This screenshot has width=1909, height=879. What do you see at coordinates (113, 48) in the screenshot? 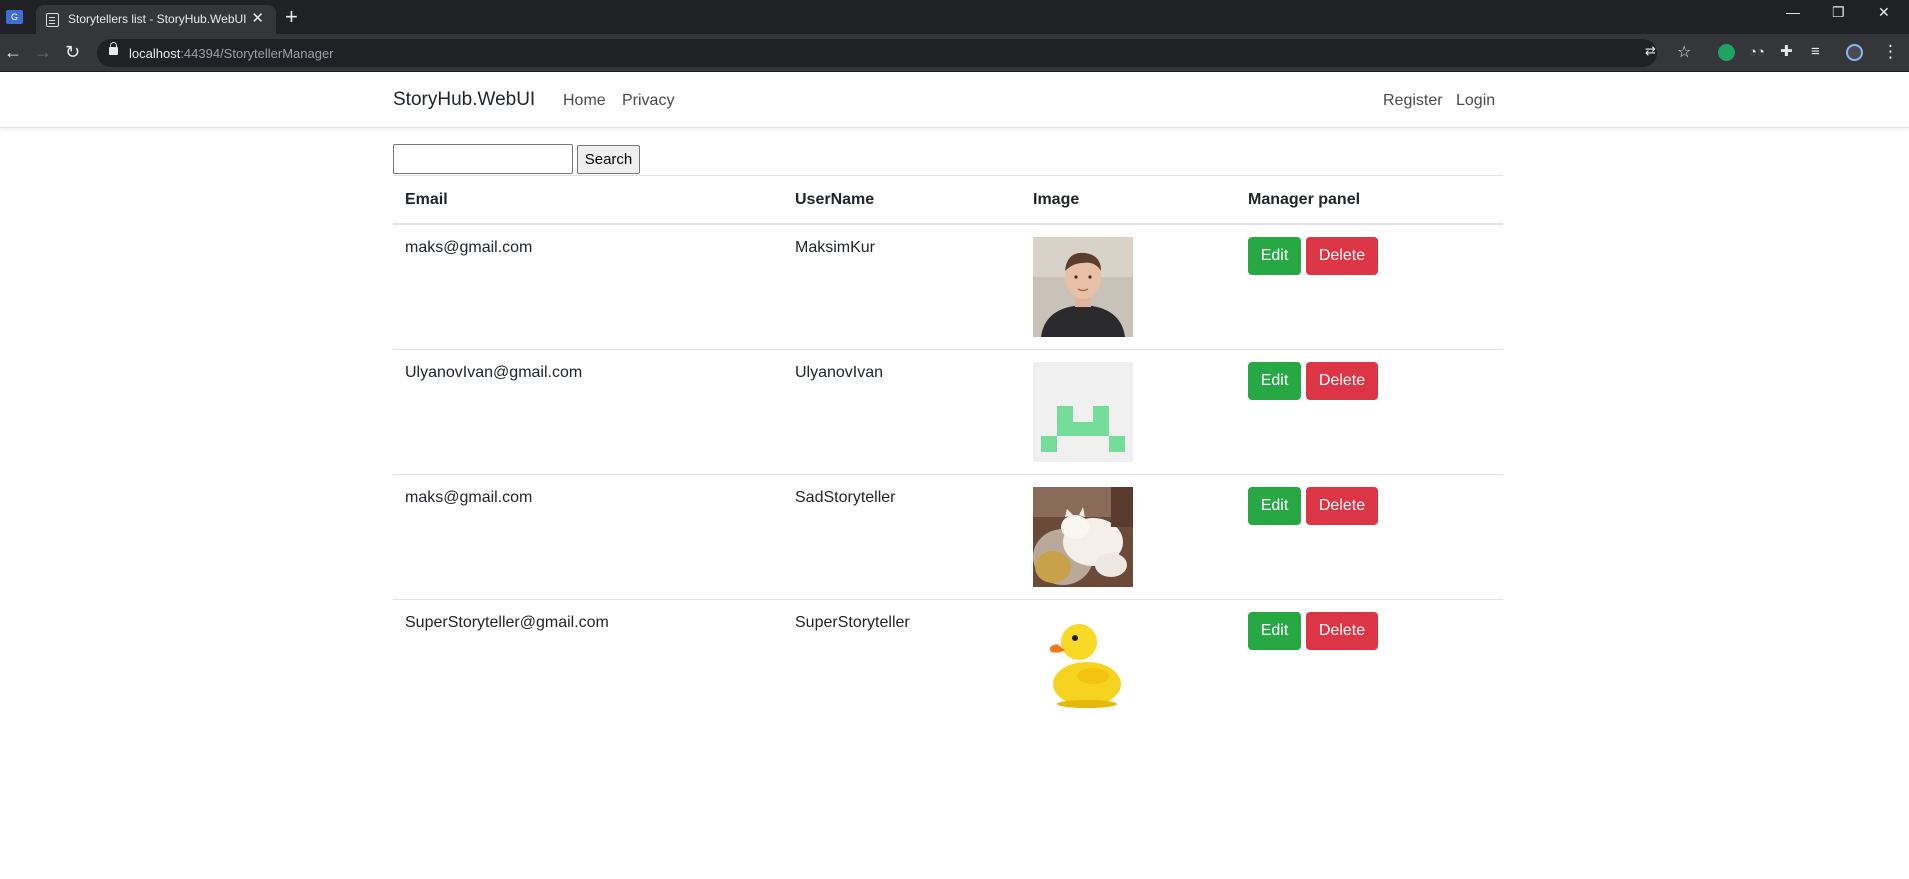
I see `lock-icon` at bounding box center [113, 48].